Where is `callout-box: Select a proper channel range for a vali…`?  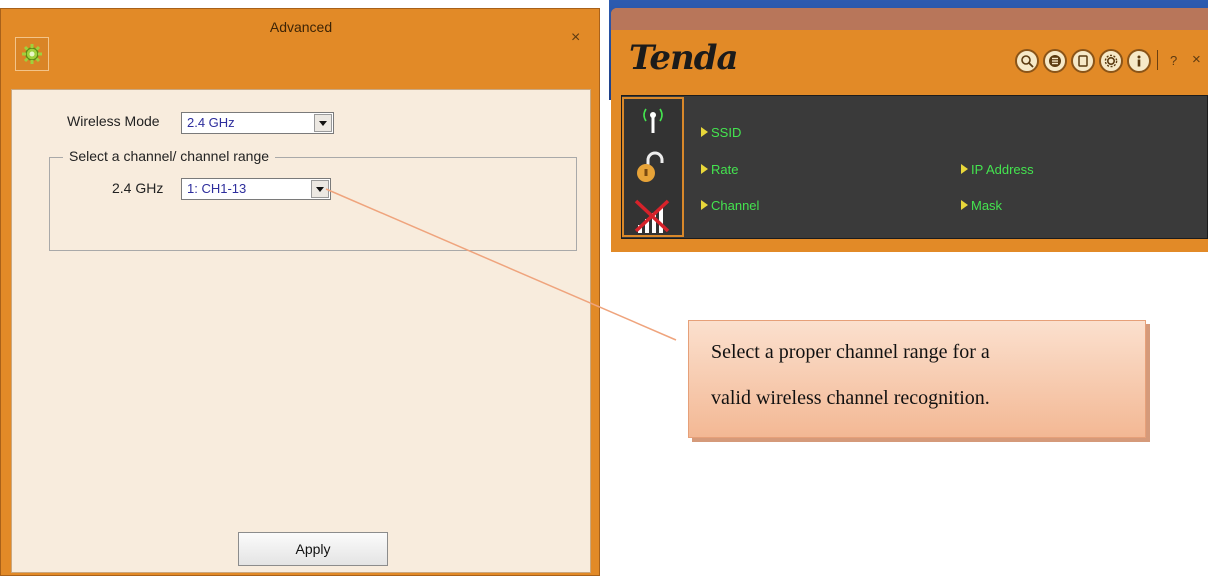 callout-box: Select a proper channel range for a vali… is located at coordinates (917, 379).